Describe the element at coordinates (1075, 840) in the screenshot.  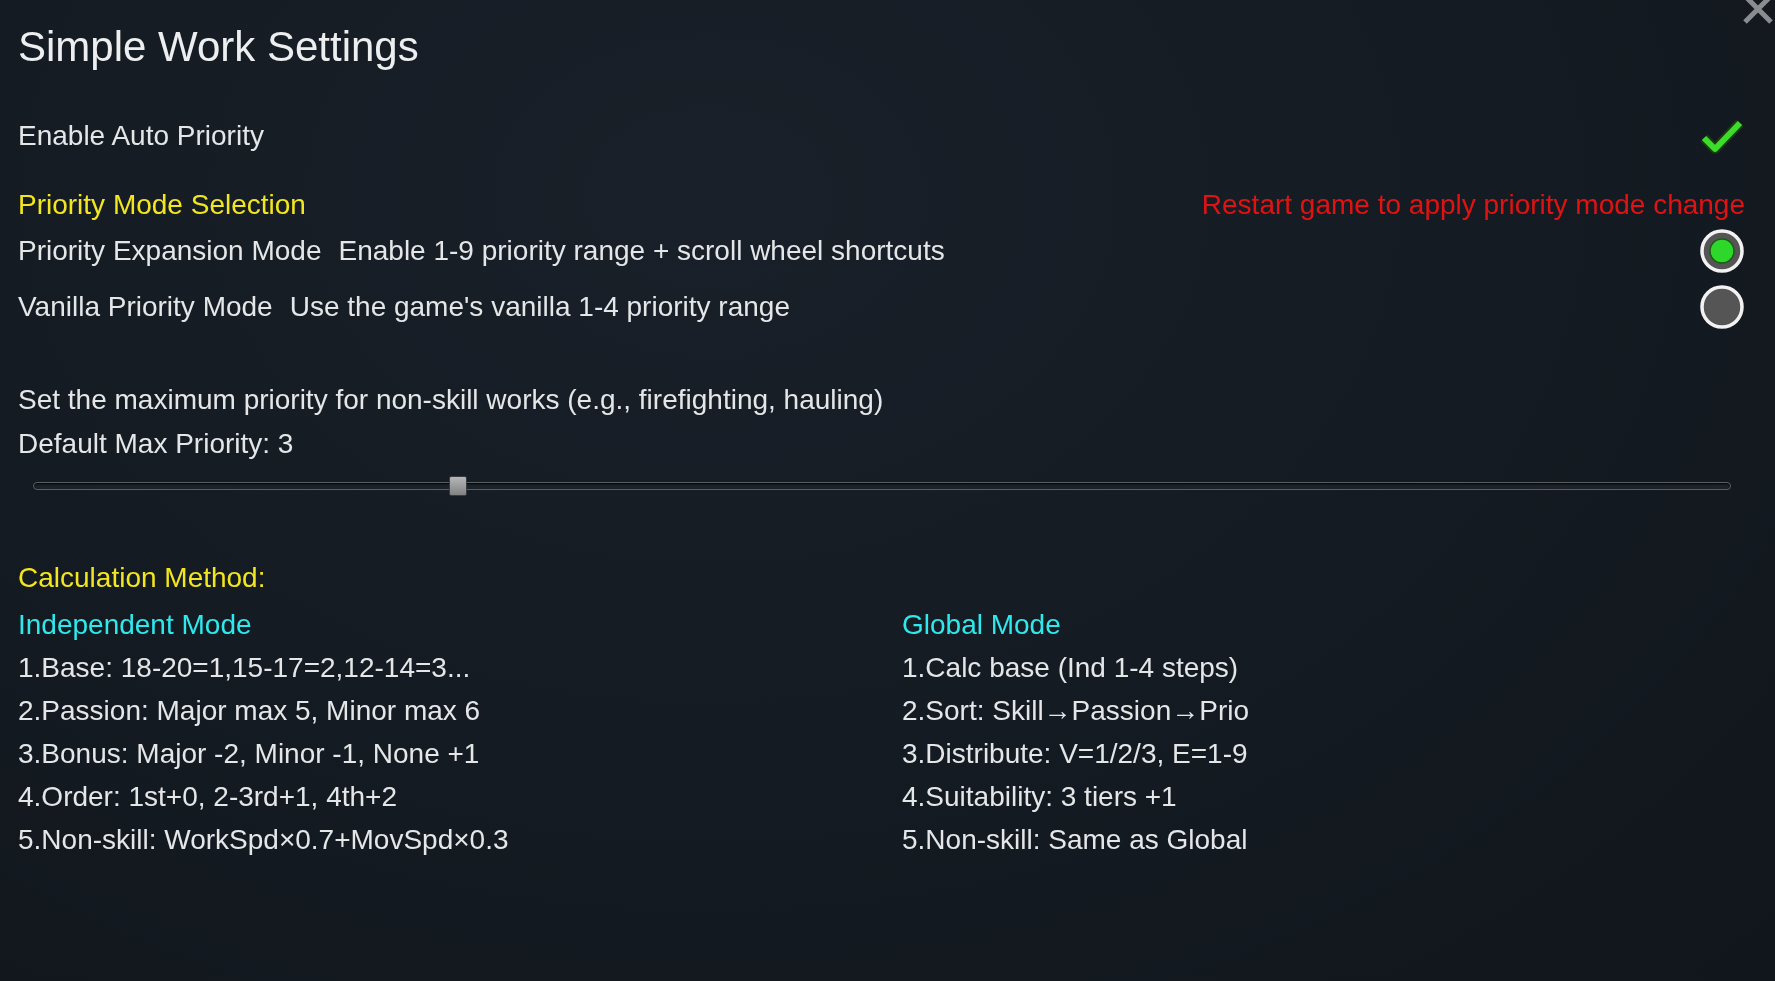
I see `step-text: 5.Non-skill: Same as Global` at that location.